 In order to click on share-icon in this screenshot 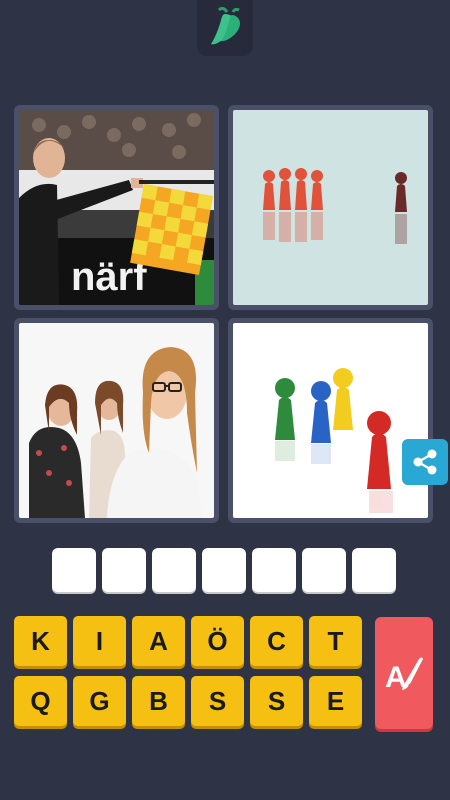, I will do `click(425, 462)`.